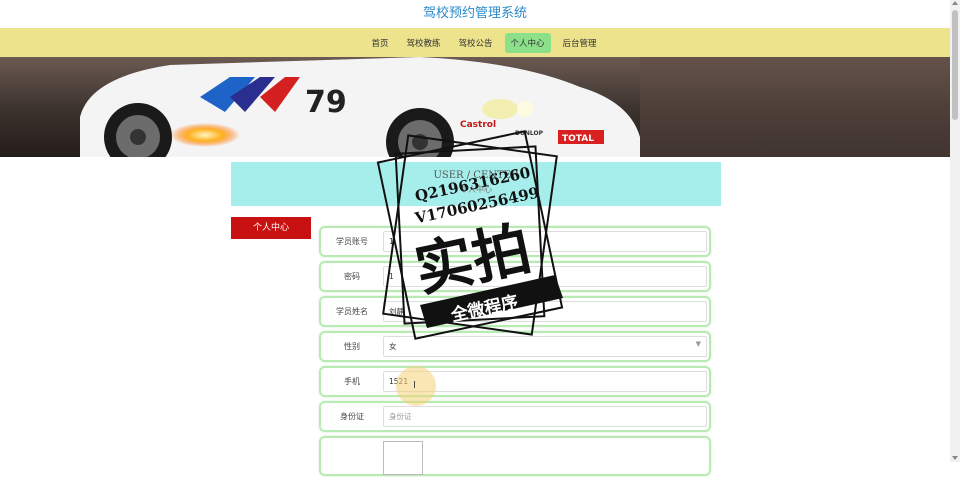  I want to click on page-scrollbar, so click(955, 231).